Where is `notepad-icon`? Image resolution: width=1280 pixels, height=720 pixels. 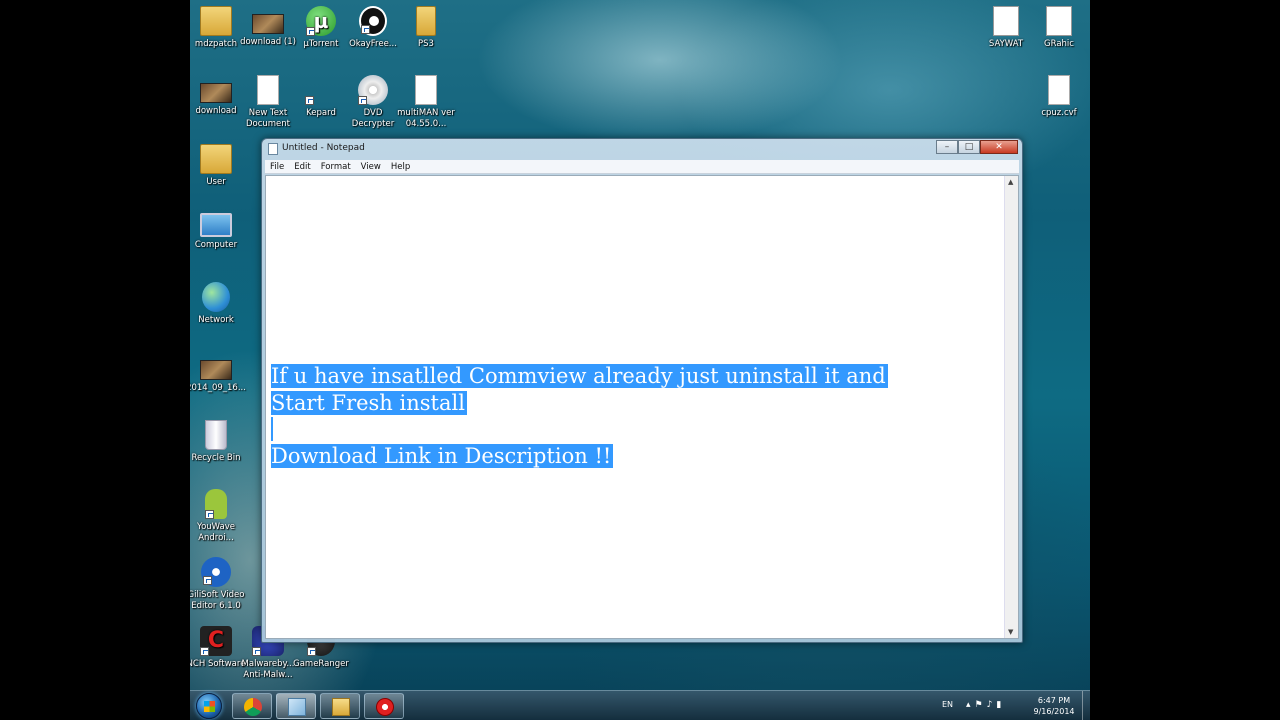 notepad-icon is located at coordinates (273, 149).